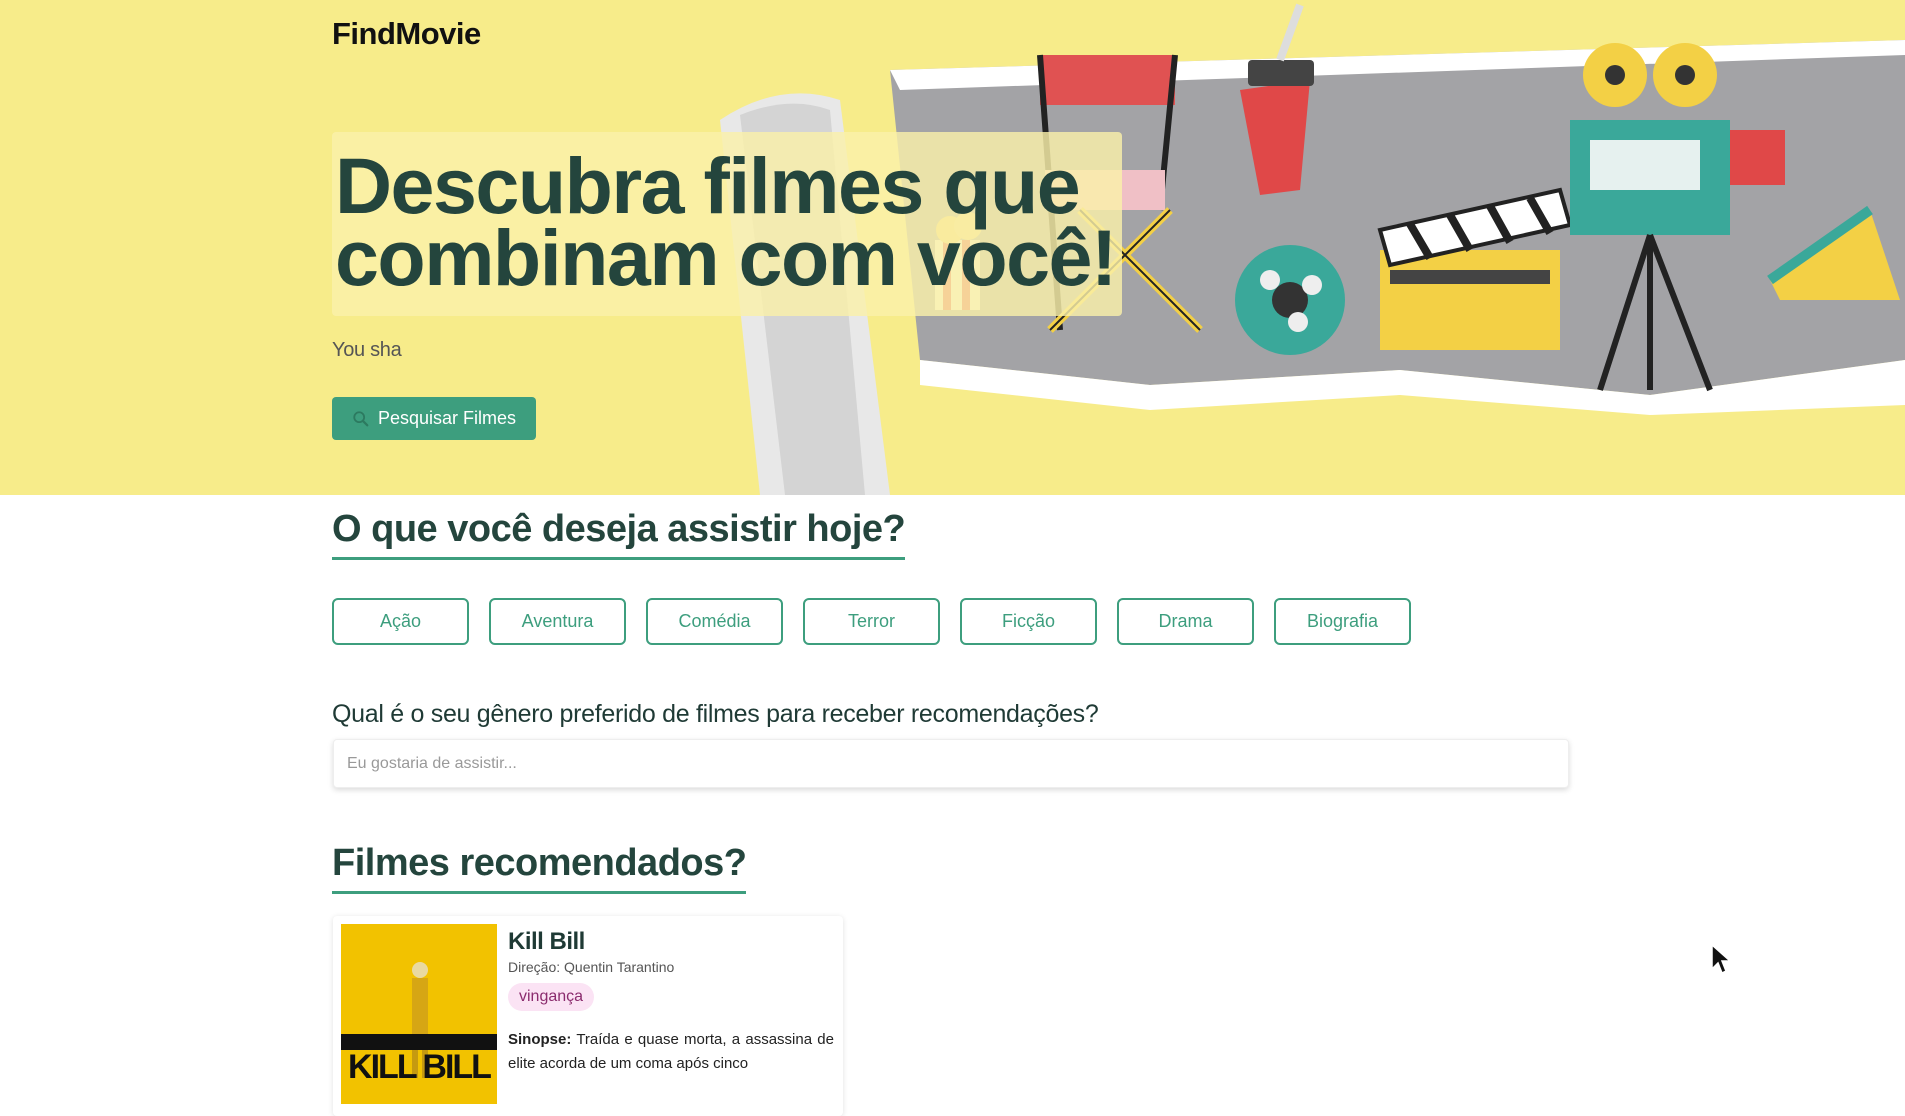 The image size is (1905, 1116). Describe the element at coordinates (1028, 621) in the screenshot. I see `genre-button-ficcao: Ficção` at that location.